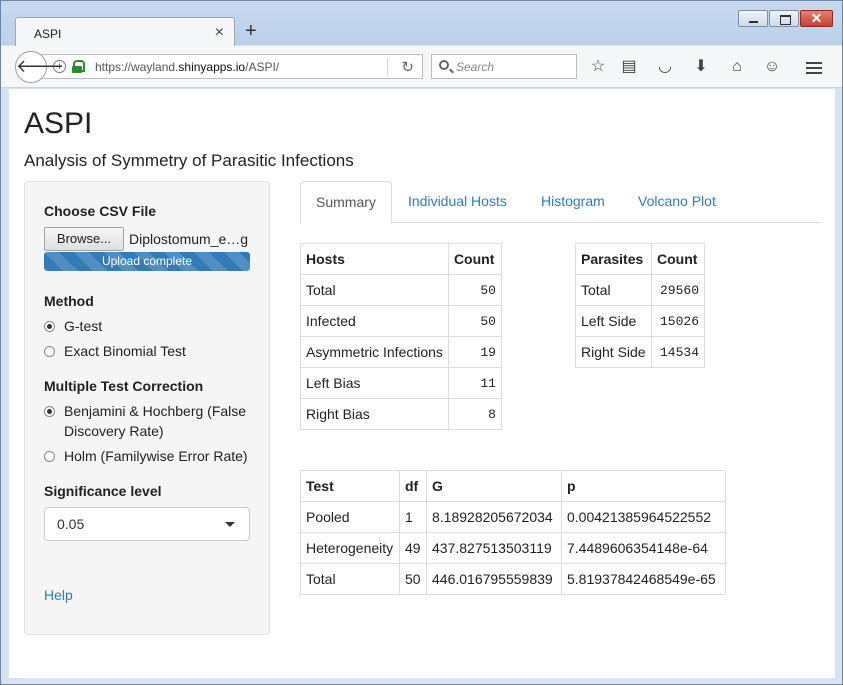 The width and height of the screenshot is (843, 685). Describe the element at coordinates (678, 321) in the screenshot. I see `table-cell: 15026` at that location.